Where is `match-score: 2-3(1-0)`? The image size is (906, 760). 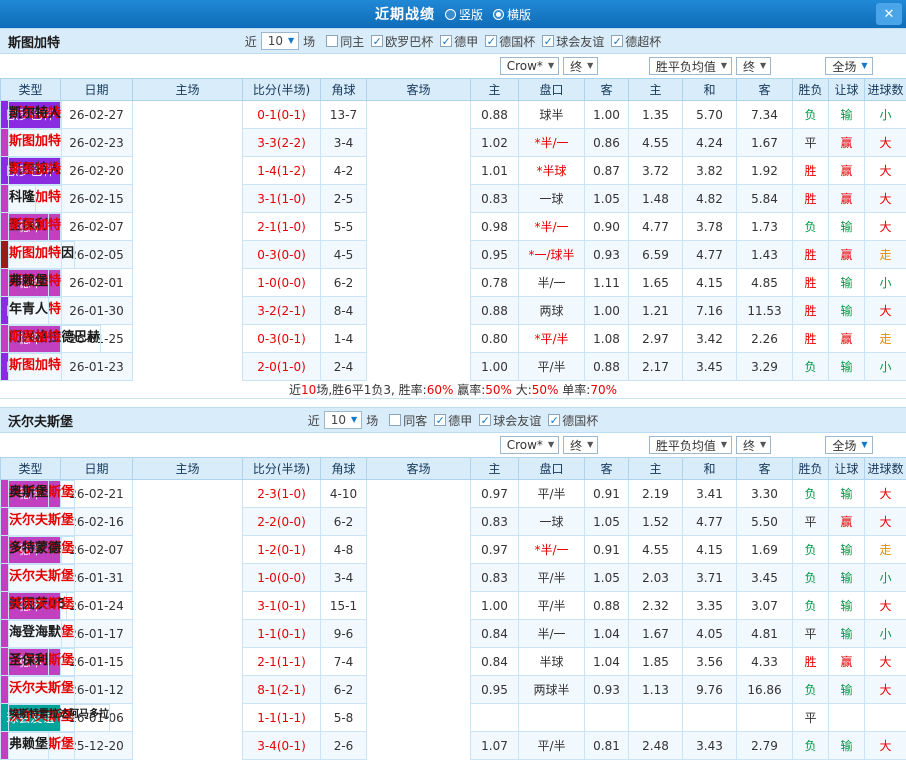
match-score: 2-3(1-0) is located at coordinates (282, 494).